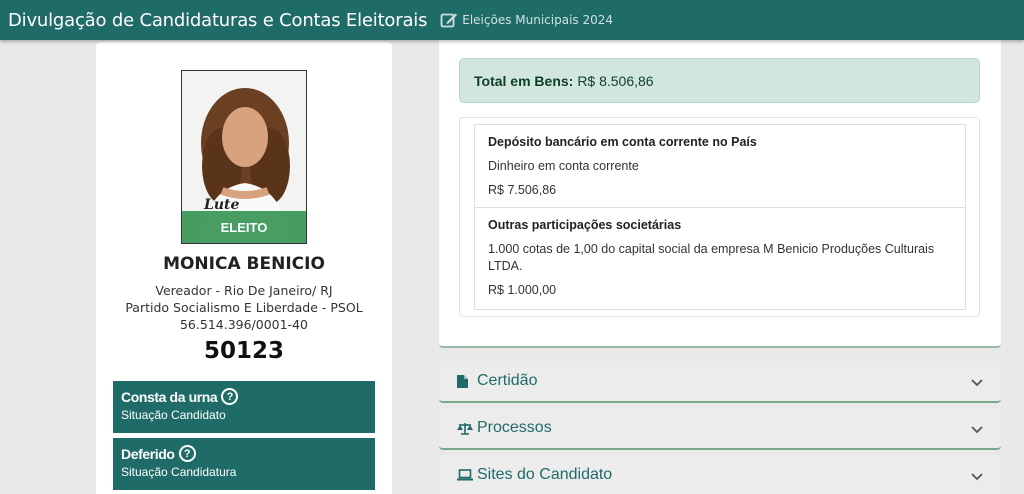 Image resolution: width=1024 pixels, height=494 pixels. I want to click on candidate-photo: Lute ELEITO, so click(244, 157).